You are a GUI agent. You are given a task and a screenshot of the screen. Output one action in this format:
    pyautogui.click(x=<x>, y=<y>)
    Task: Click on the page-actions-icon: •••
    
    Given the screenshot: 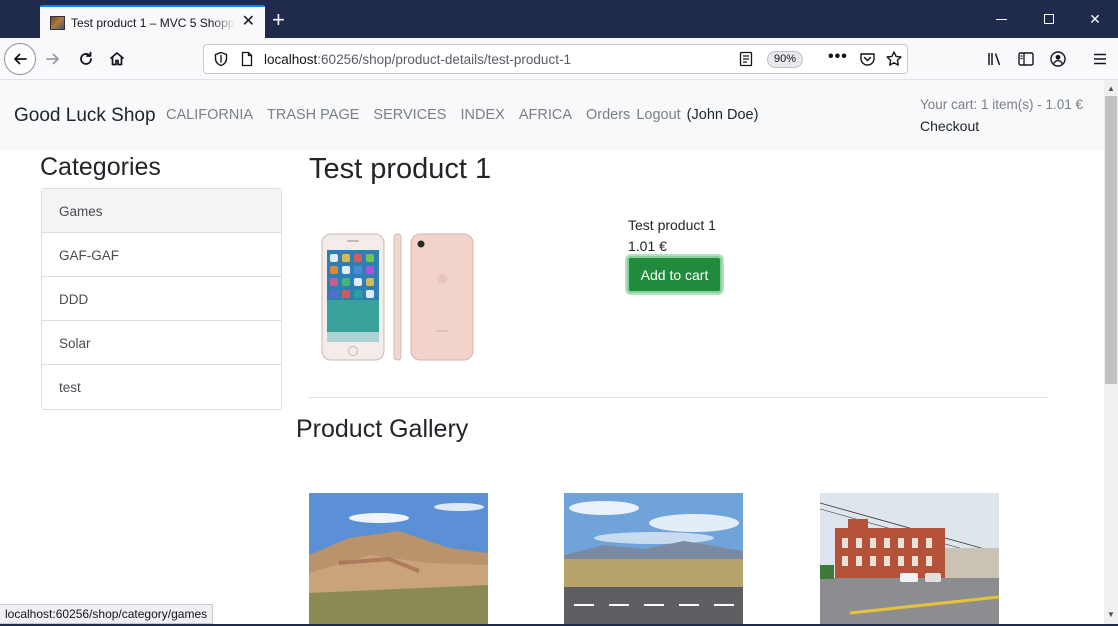 What is the action you would take?
    pyautogui.click(x=838, y=57)
    